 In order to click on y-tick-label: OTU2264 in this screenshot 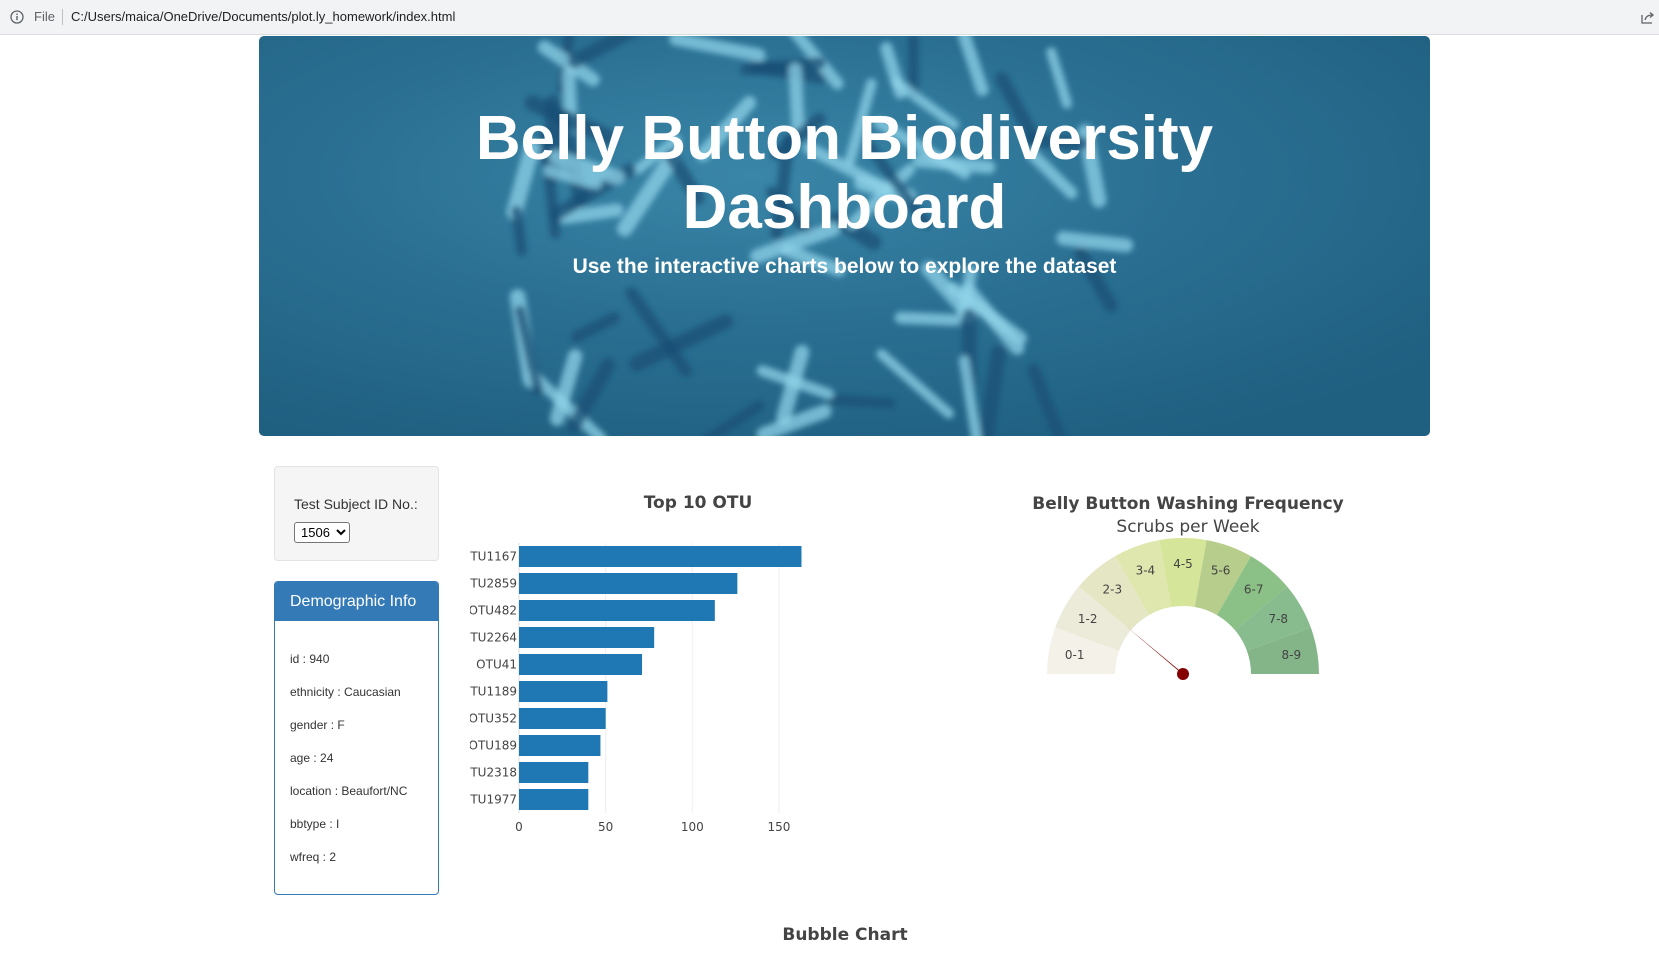, I will do `click(493, 638)`.